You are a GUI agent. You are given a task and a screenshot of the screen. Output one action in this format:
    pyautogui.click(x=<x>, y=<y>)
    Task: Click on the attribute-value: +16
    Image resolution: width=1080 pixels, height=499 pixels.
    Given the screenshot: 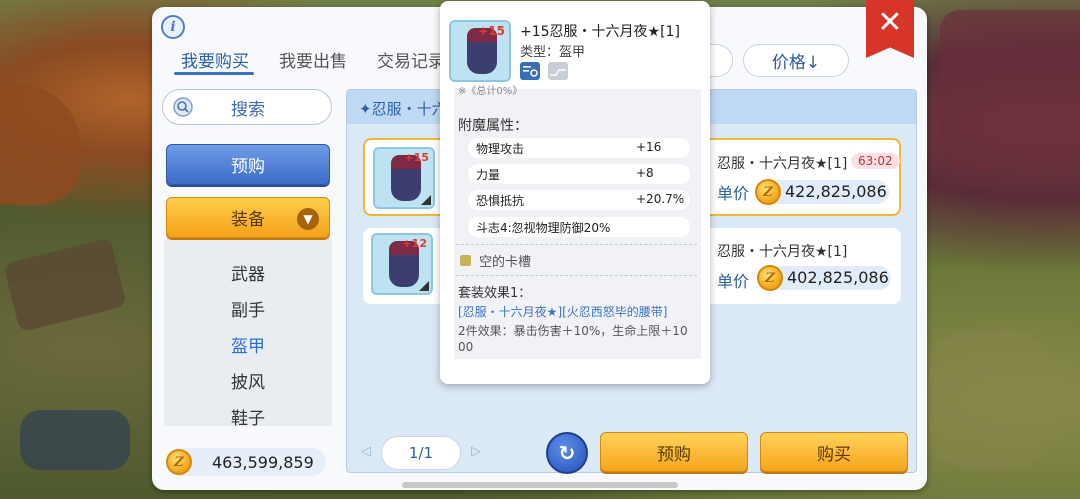 What is the action you would take?
    pyautogui.click(x=649, y=147)
    